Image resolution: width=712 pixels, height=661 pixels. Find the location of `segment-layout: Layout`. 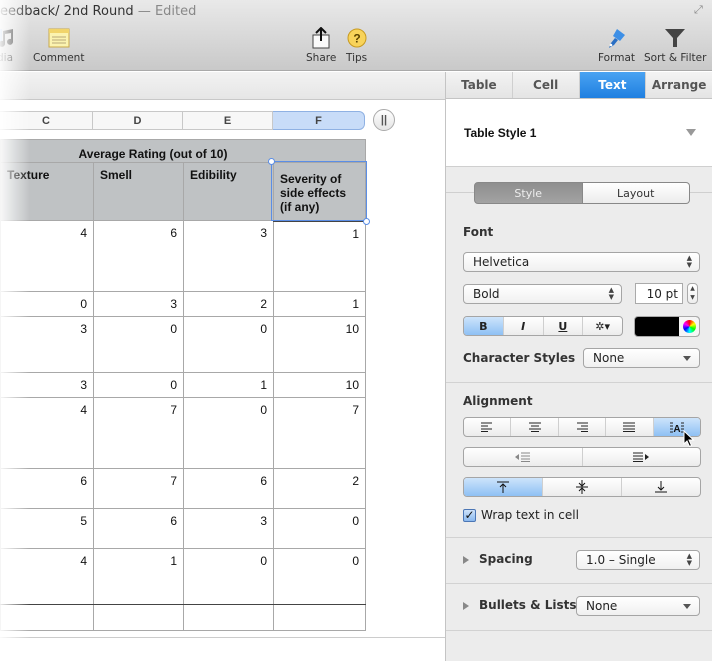

segment-layout: Layout is located at coordinates (636, 193).